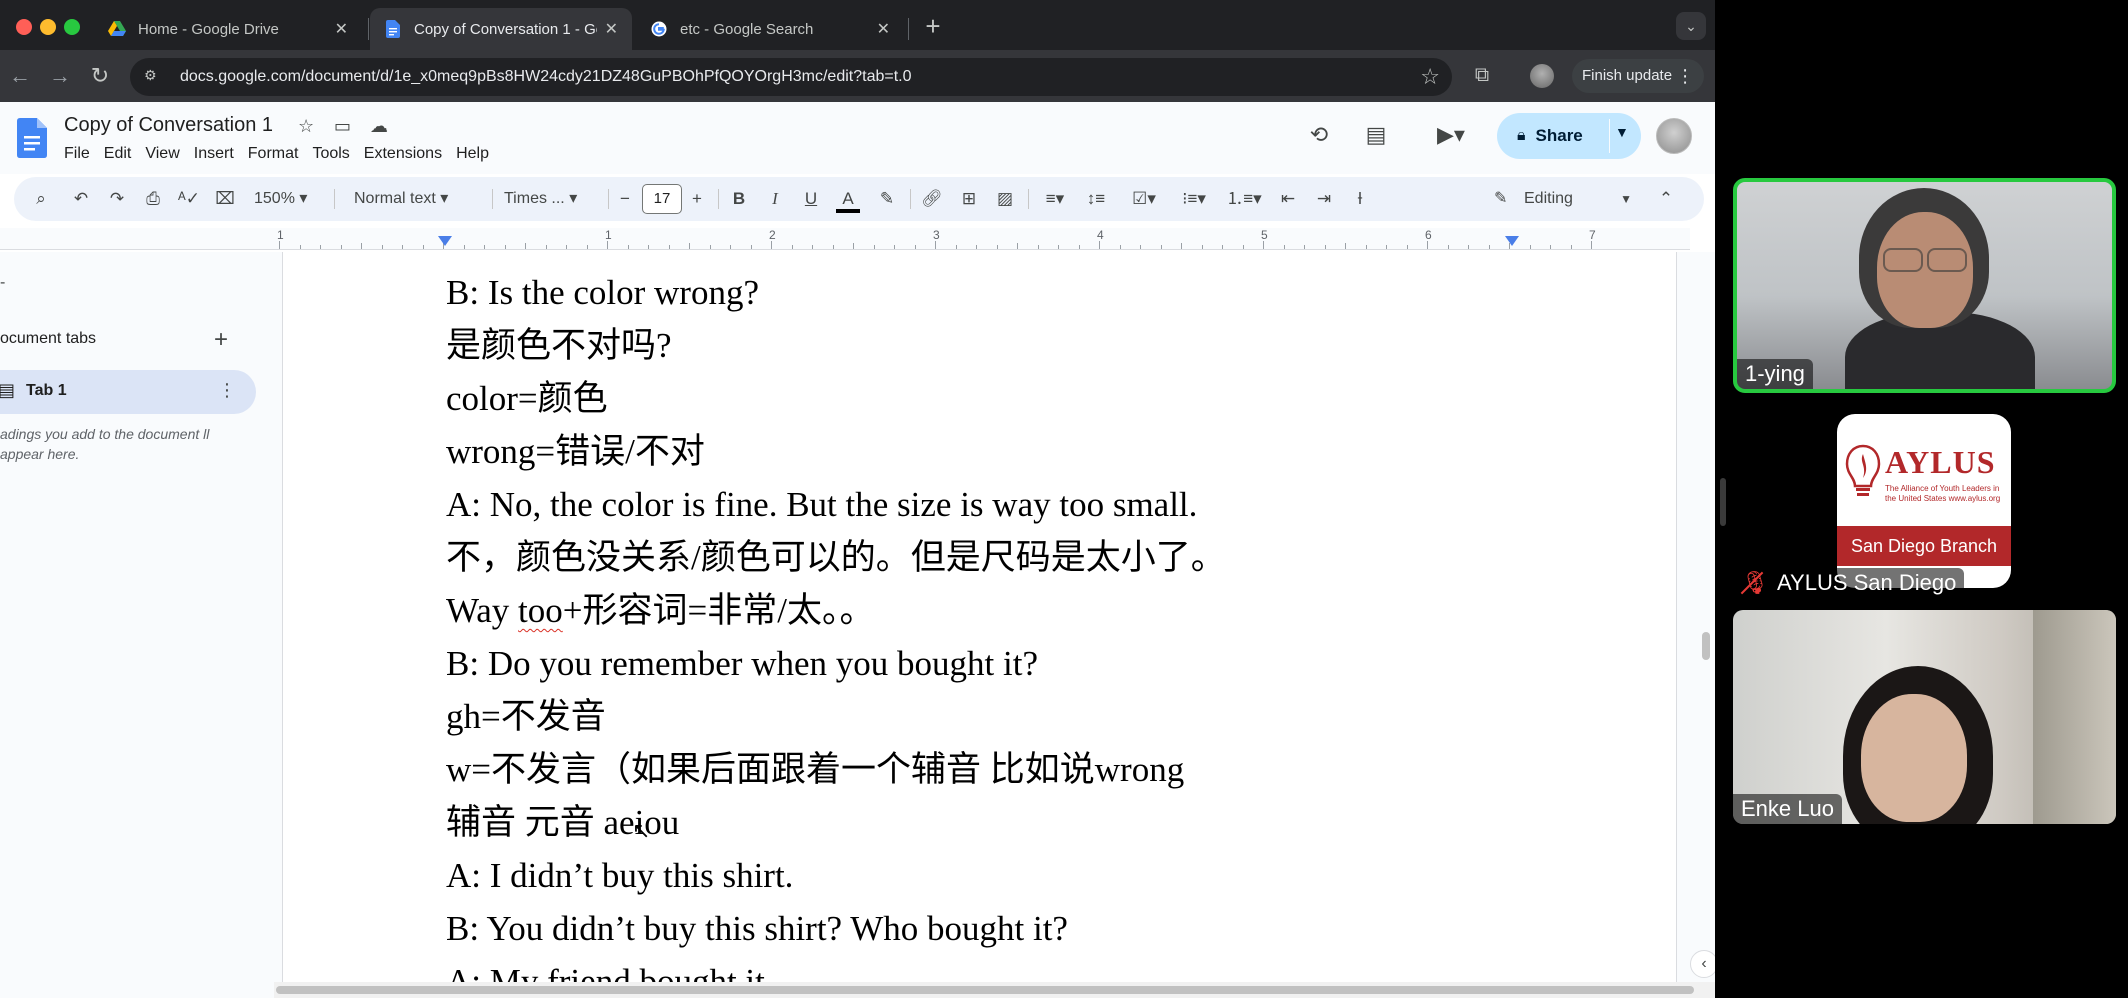 This screenshot has width=2128, height=998. What do you see at coordinates (41, 199) in the screenshot?
I see `search-menus-icon: ⌕` at bounding box center [41, 199].